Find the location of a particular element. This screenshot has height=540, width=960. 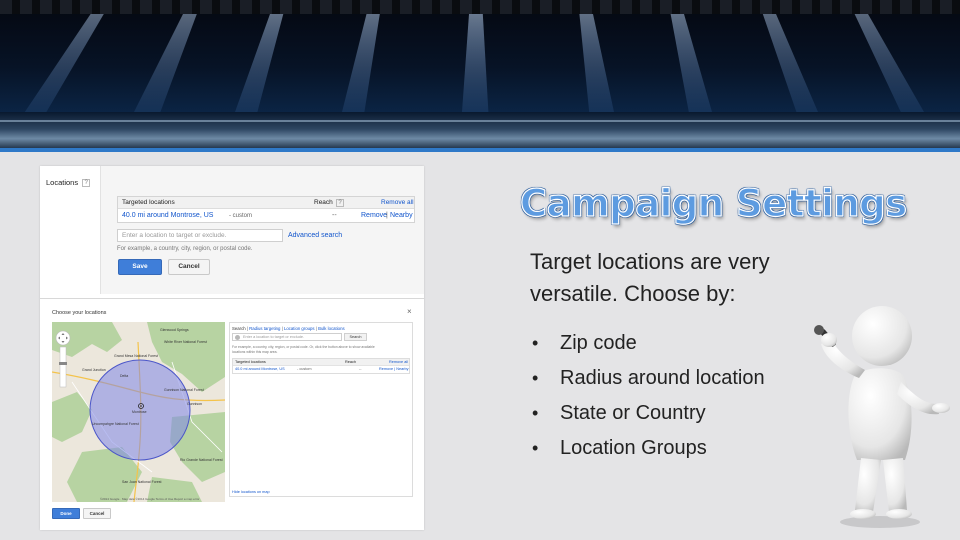

dialog-search-input: Enter a location to target or exclude. is located at coordinates (287, 337).